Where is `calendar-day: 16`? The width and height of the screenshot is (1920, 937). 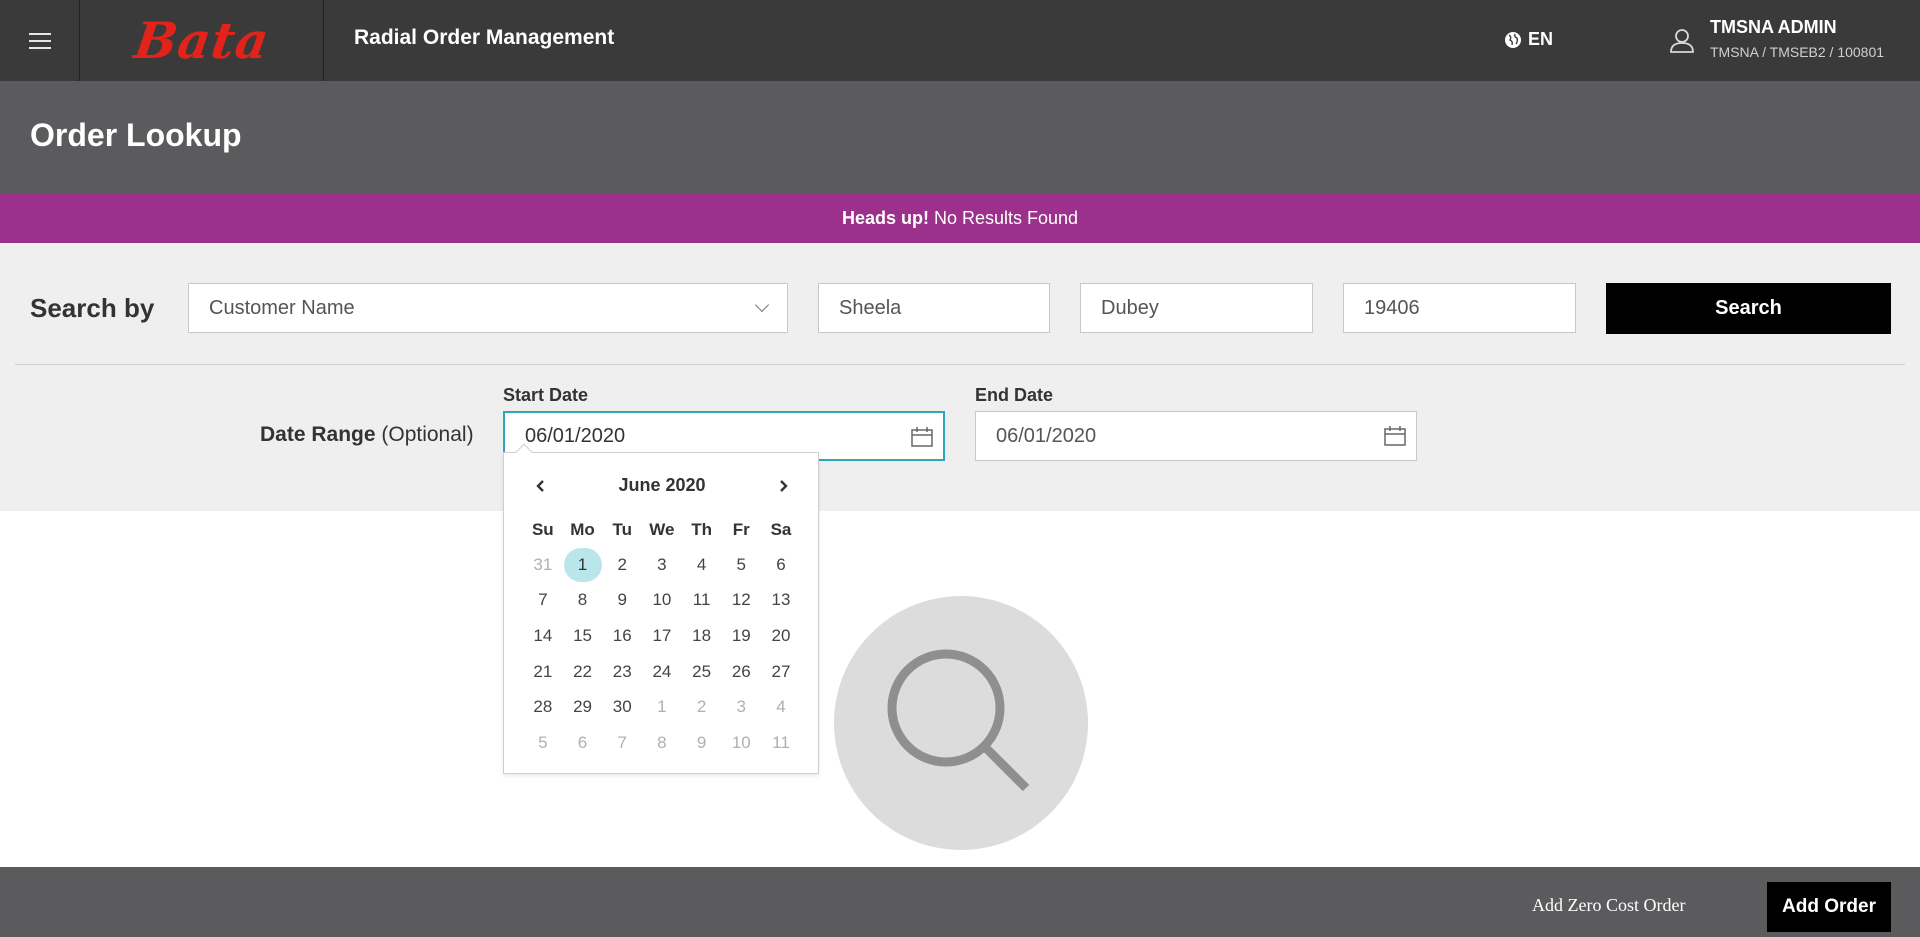
calendar-day: 16 is located at coordinates (622, 636).